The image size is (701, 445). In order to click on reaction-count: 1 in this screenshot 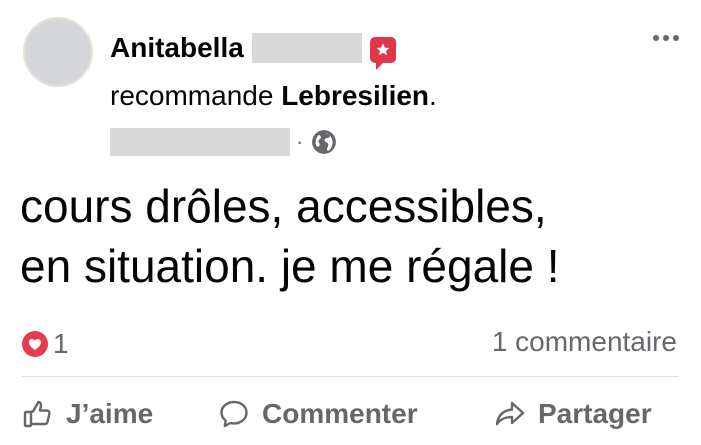, I will do `click(61, 343)`.